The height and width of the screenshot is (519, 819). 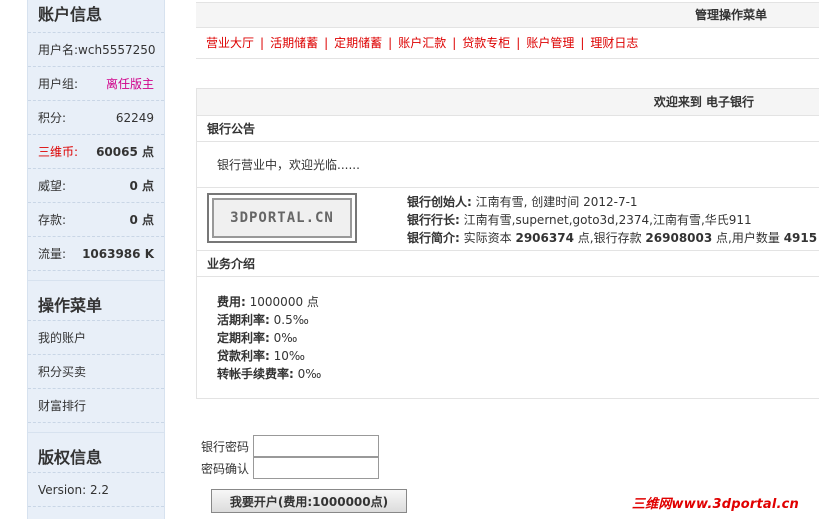 I want to click on deposit-label: 存款:, so click(x=52, y=220).